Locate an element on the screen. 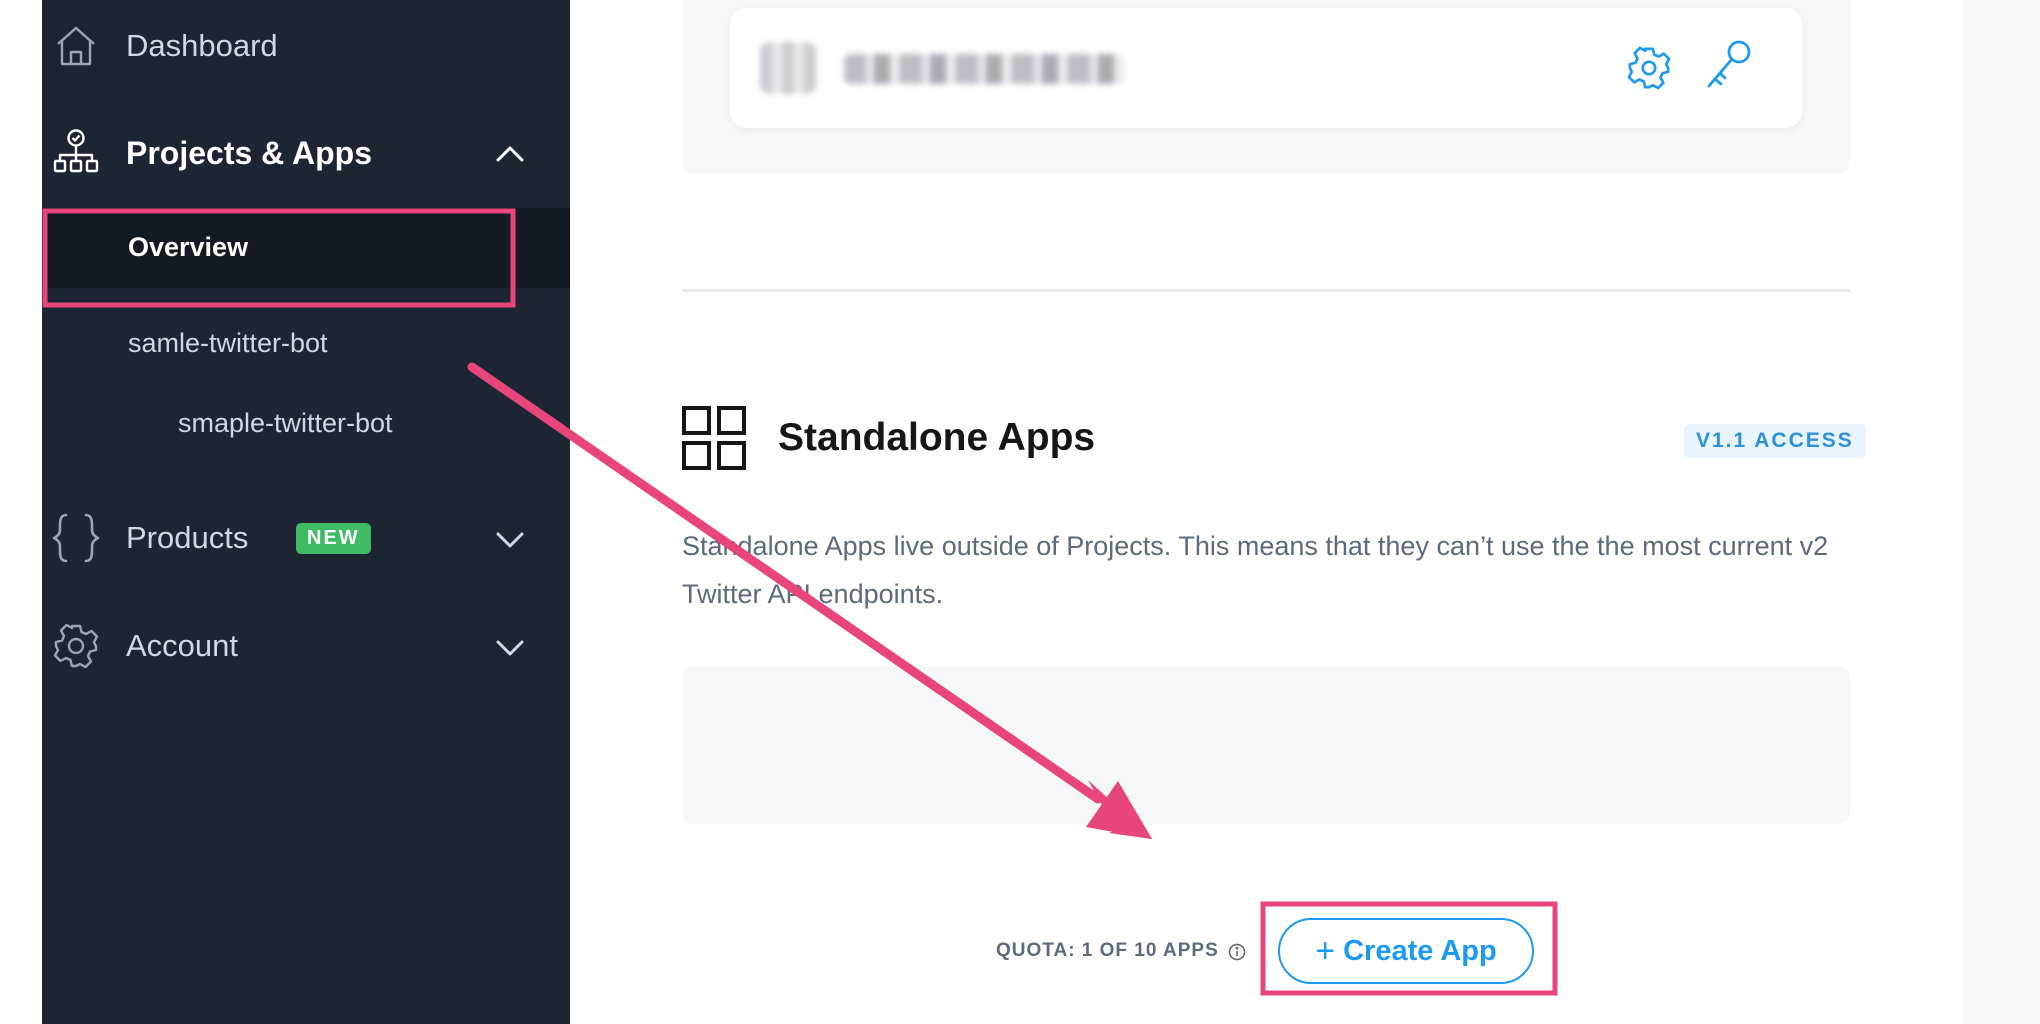 The image size is (2040, 1024). sidebar-item-projects-apps: Projects & Apps is located at coordinates (306, 154).